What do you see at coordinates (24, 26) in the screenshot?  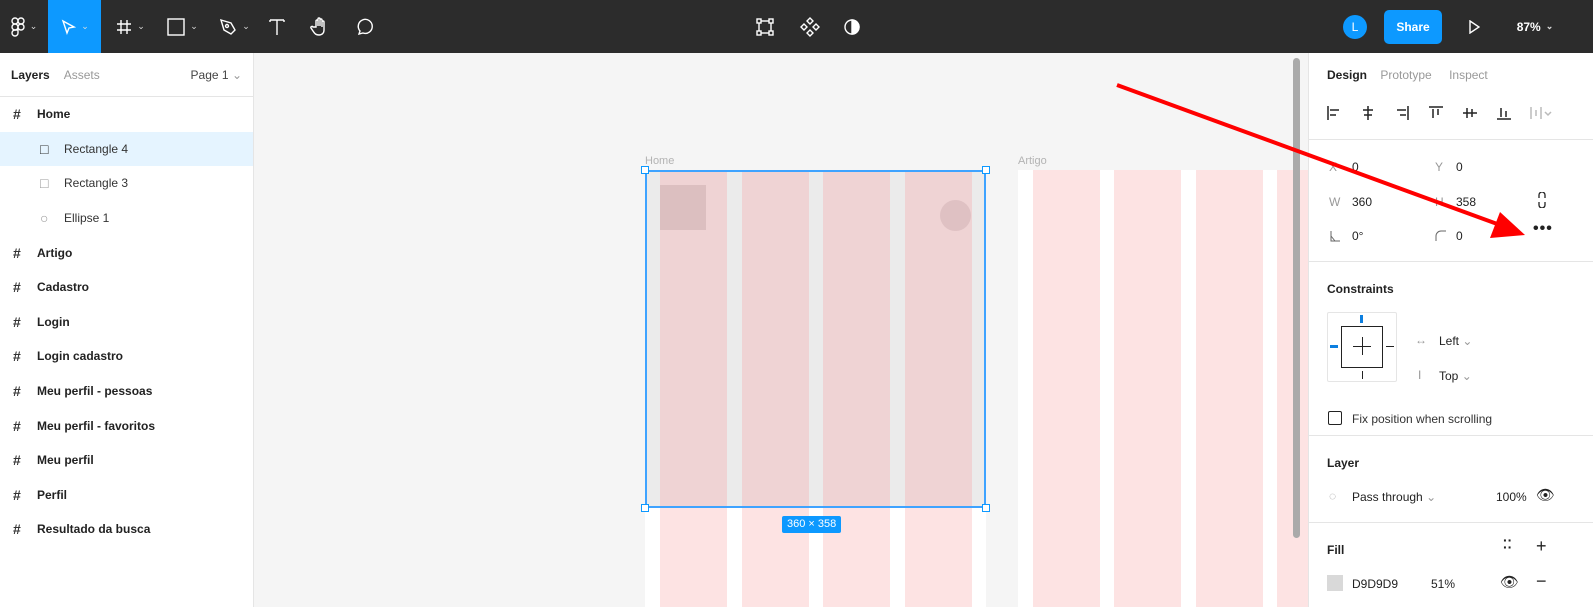 I see `main-menu-button: ⌄` at bounding box center [24, 26].